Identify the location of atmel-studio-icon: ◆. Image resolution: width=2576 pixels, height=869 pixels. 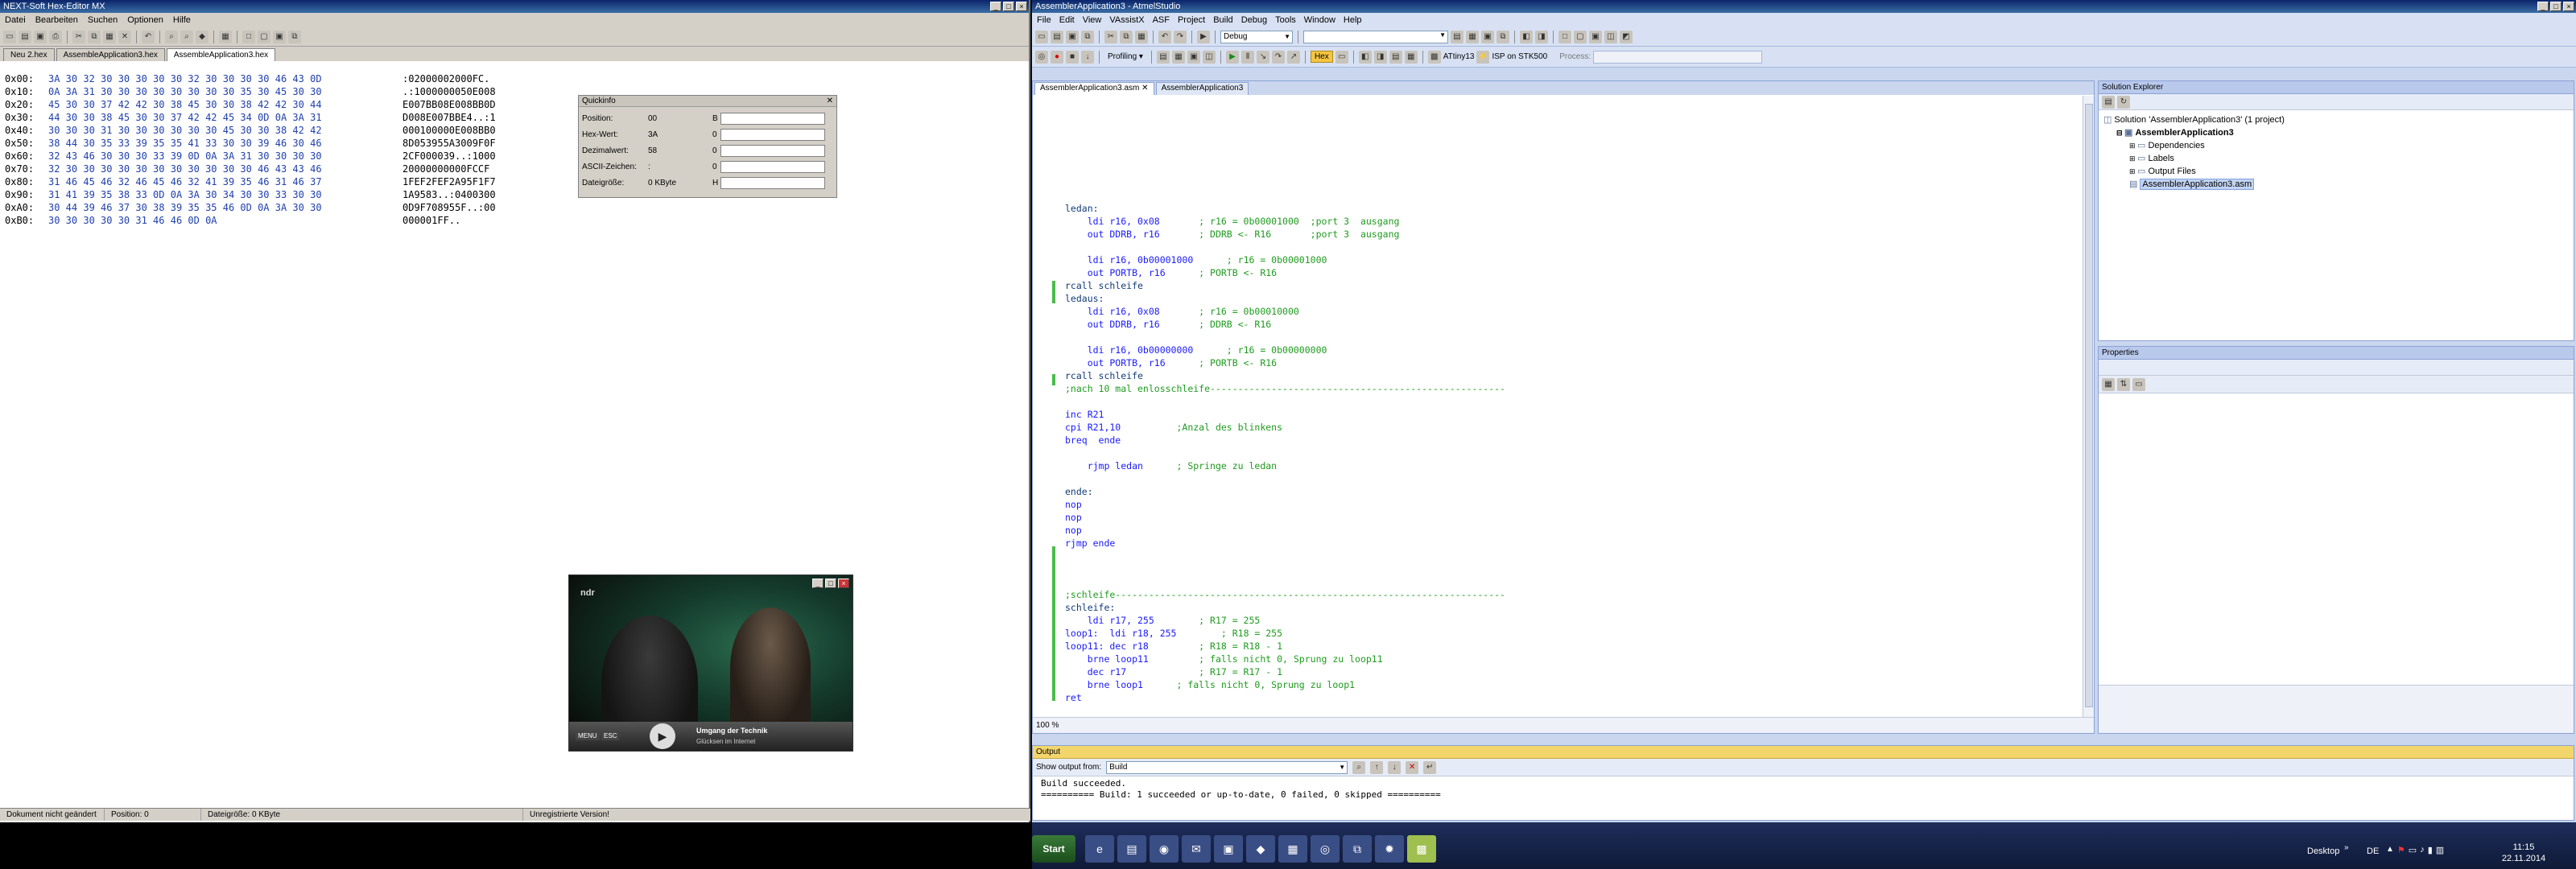
(1260, 849).